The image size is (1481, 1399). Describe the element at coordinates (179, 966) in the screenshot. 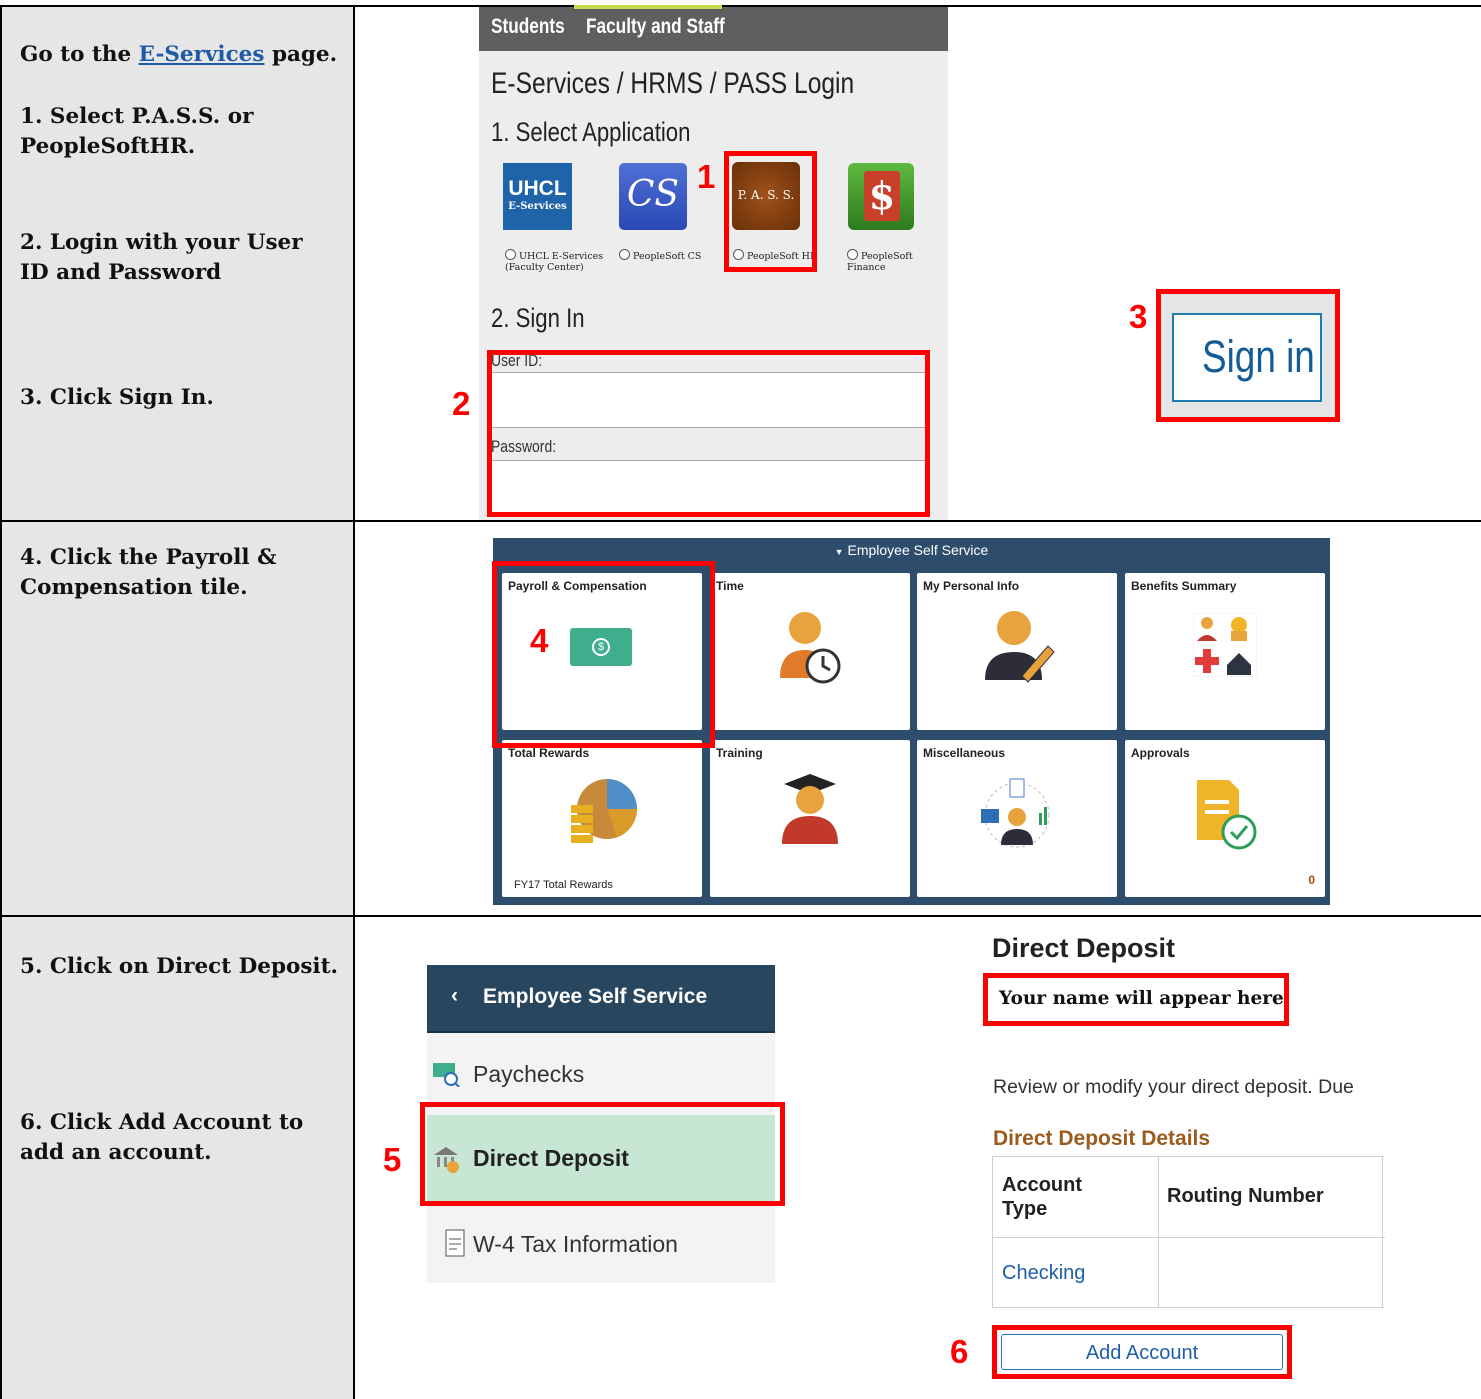

I see `step-5-text: 5. Click on Direct Deposit.` at that location.